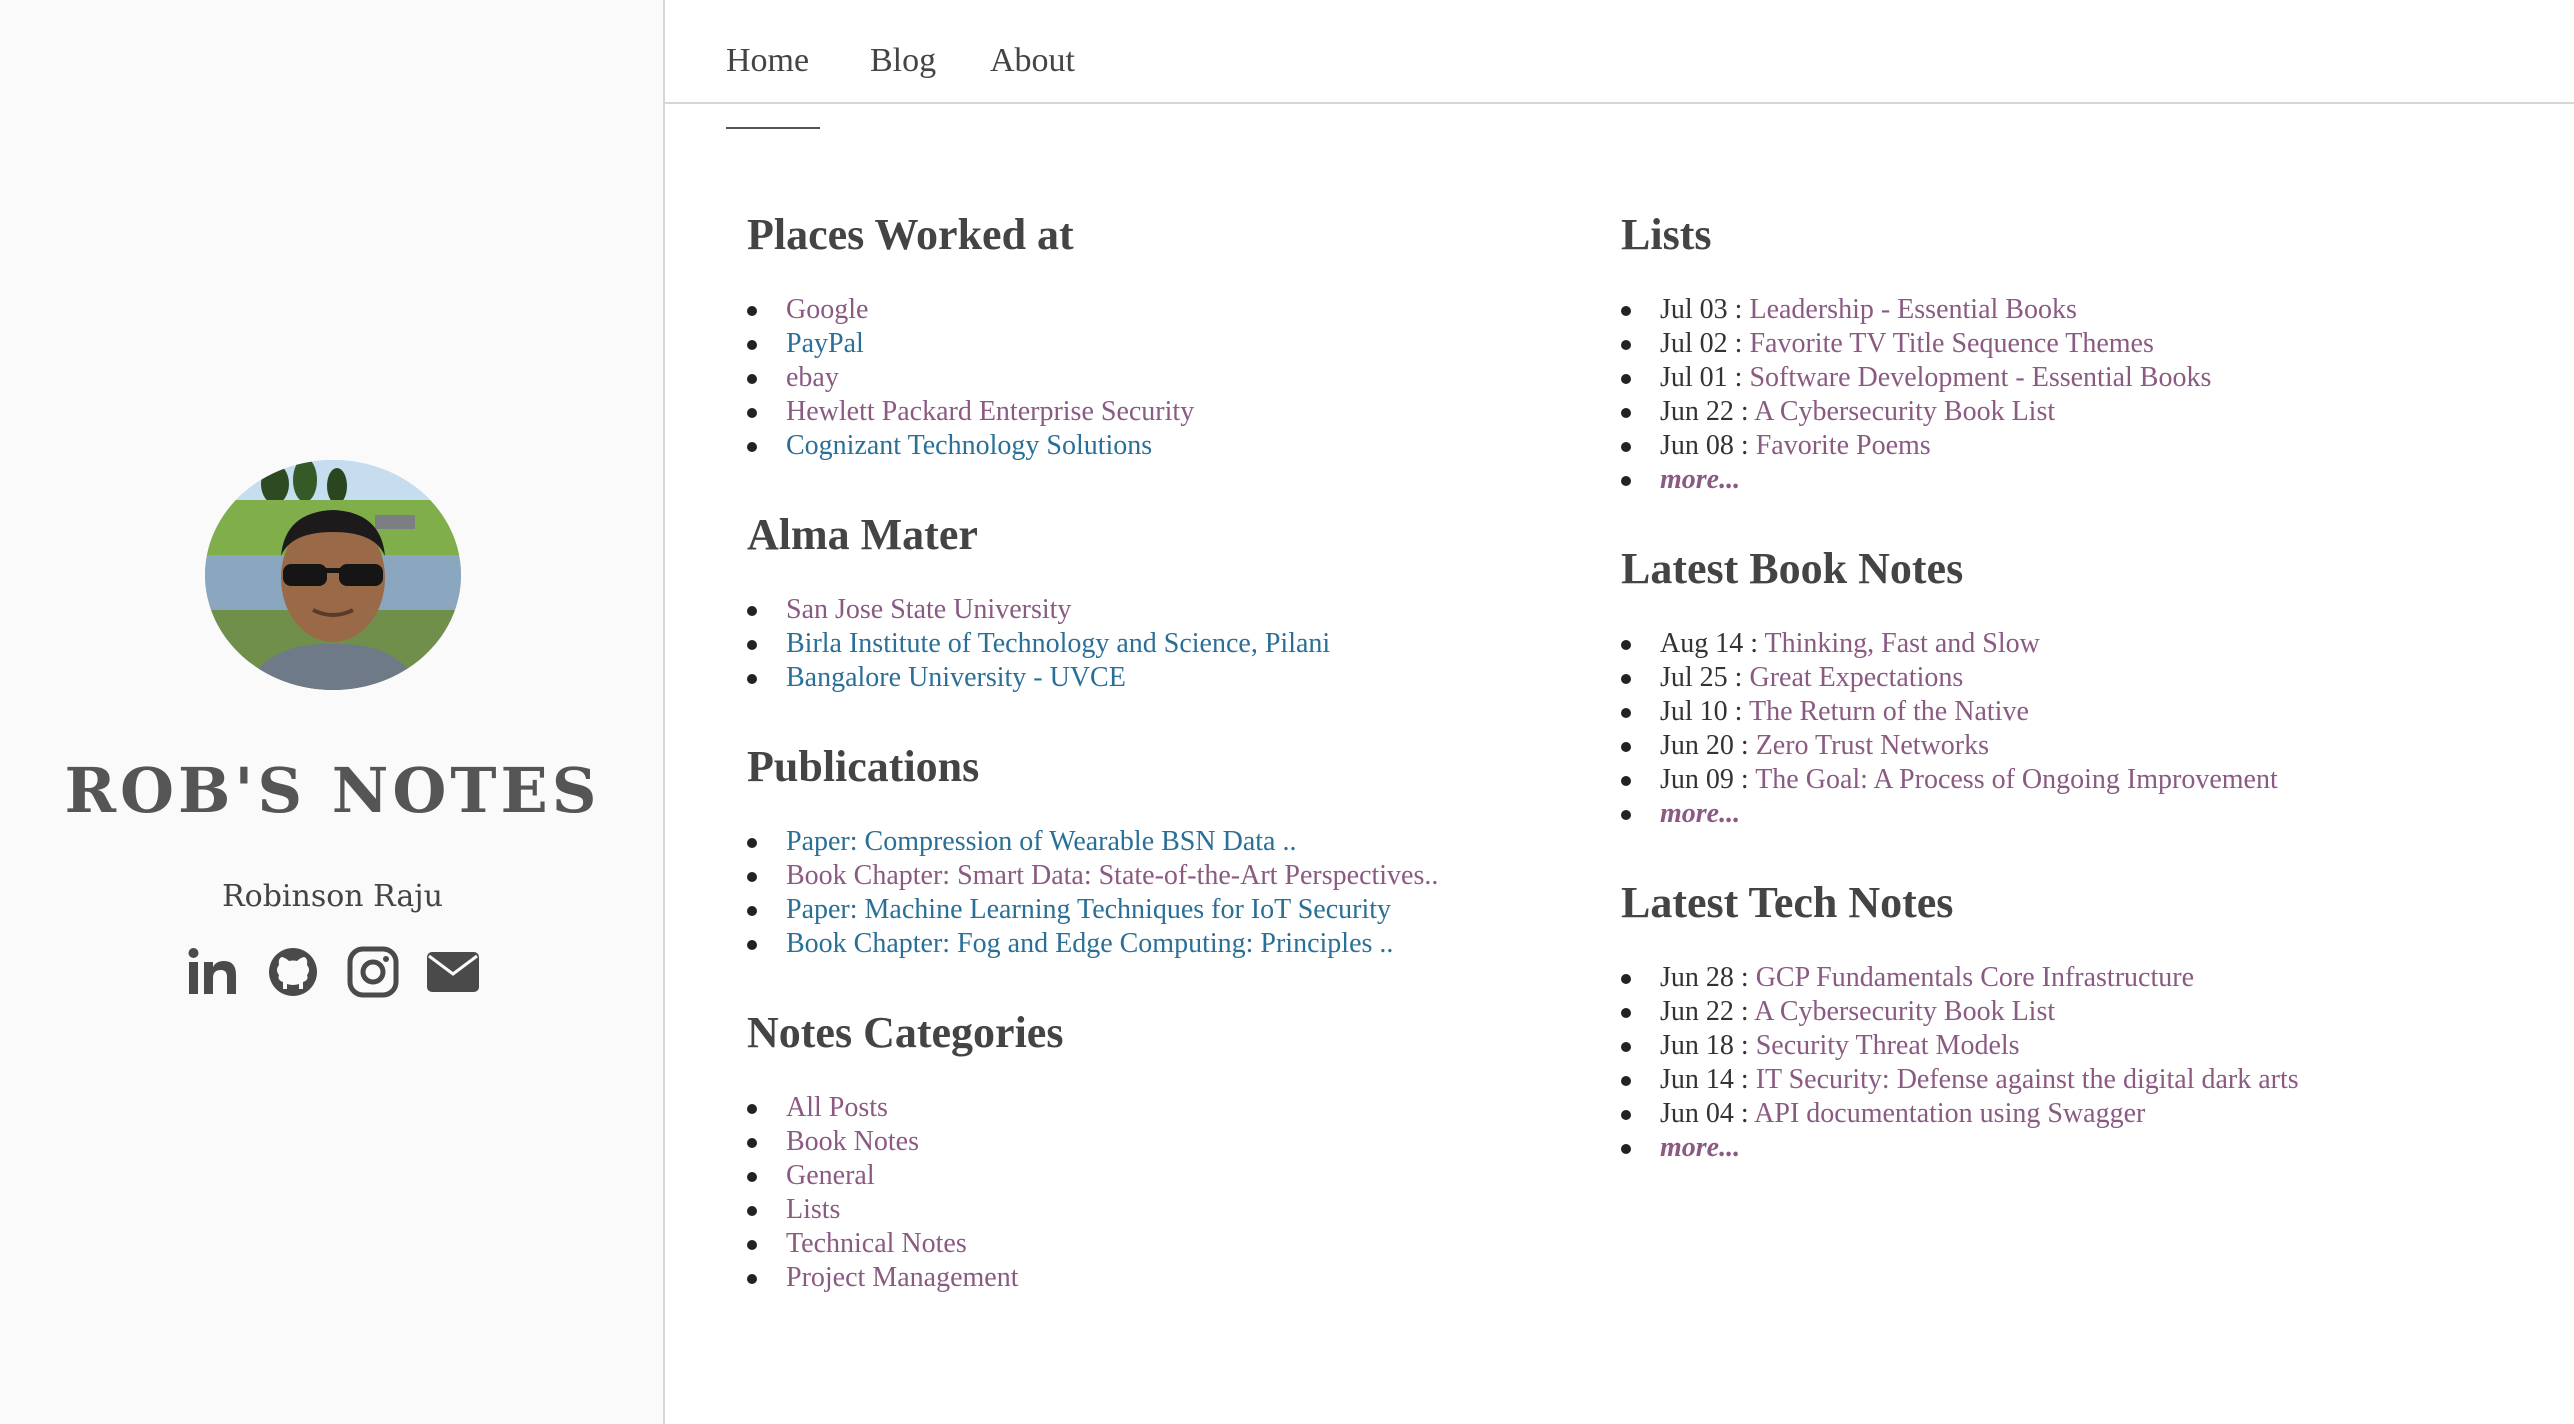 This screenshot has width=2574, height=1424. What do you see at coordinates (2071, 746) in the screenshot?
I see `list-item: Jun 20 : Zero Trust Networks` at bounding box center [2071, 746].